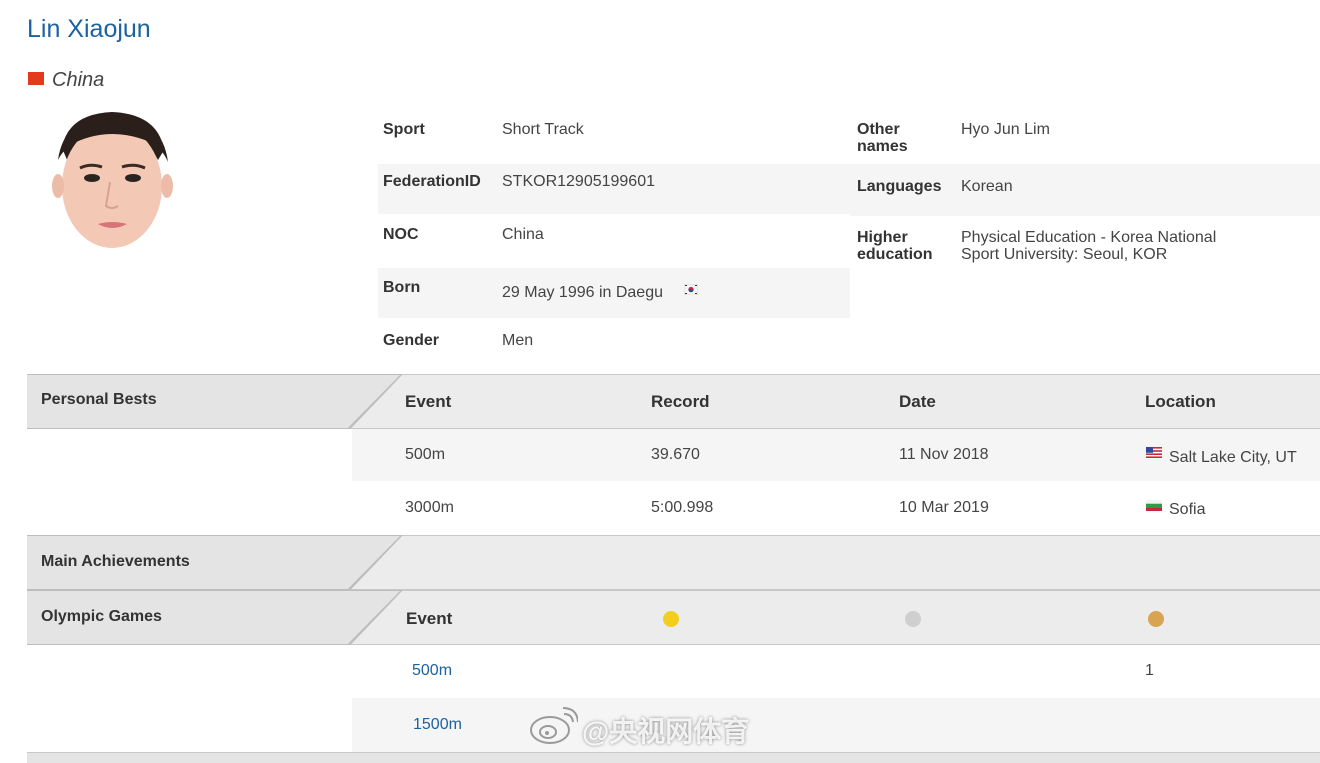  What do you see at coordinates (913, 619) in the screenshot?
I see `silver-medal-icon` at bounding box center [913, 619].